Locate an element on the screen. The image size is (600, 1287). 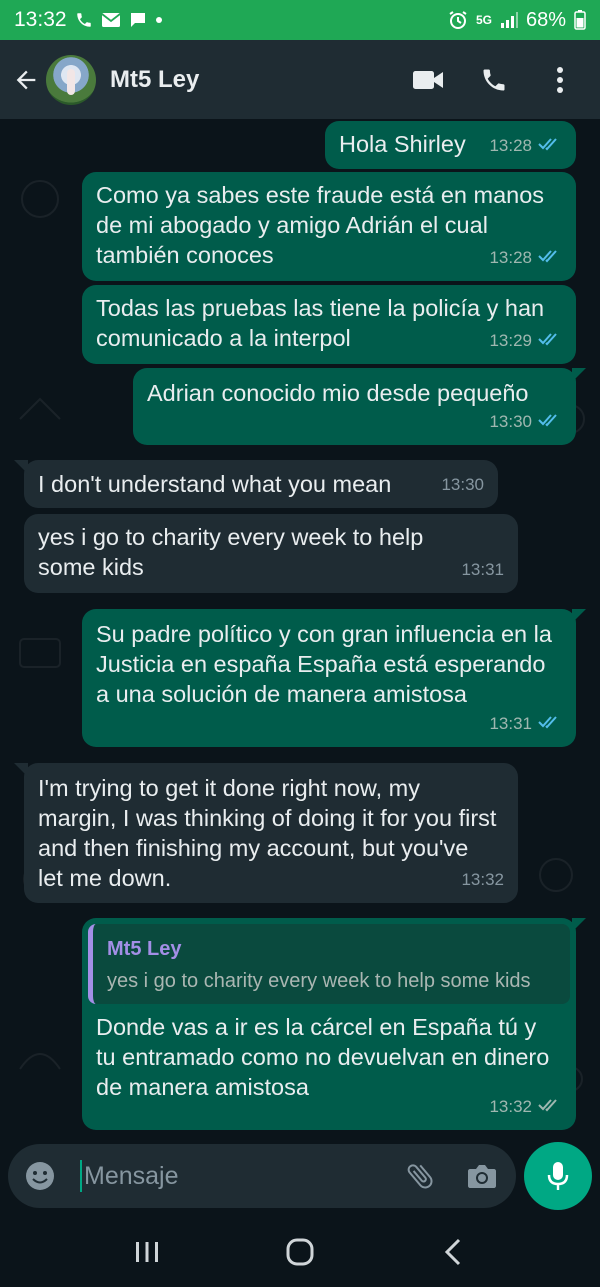
system-nav-bar is located at coordinates (300, 1252).